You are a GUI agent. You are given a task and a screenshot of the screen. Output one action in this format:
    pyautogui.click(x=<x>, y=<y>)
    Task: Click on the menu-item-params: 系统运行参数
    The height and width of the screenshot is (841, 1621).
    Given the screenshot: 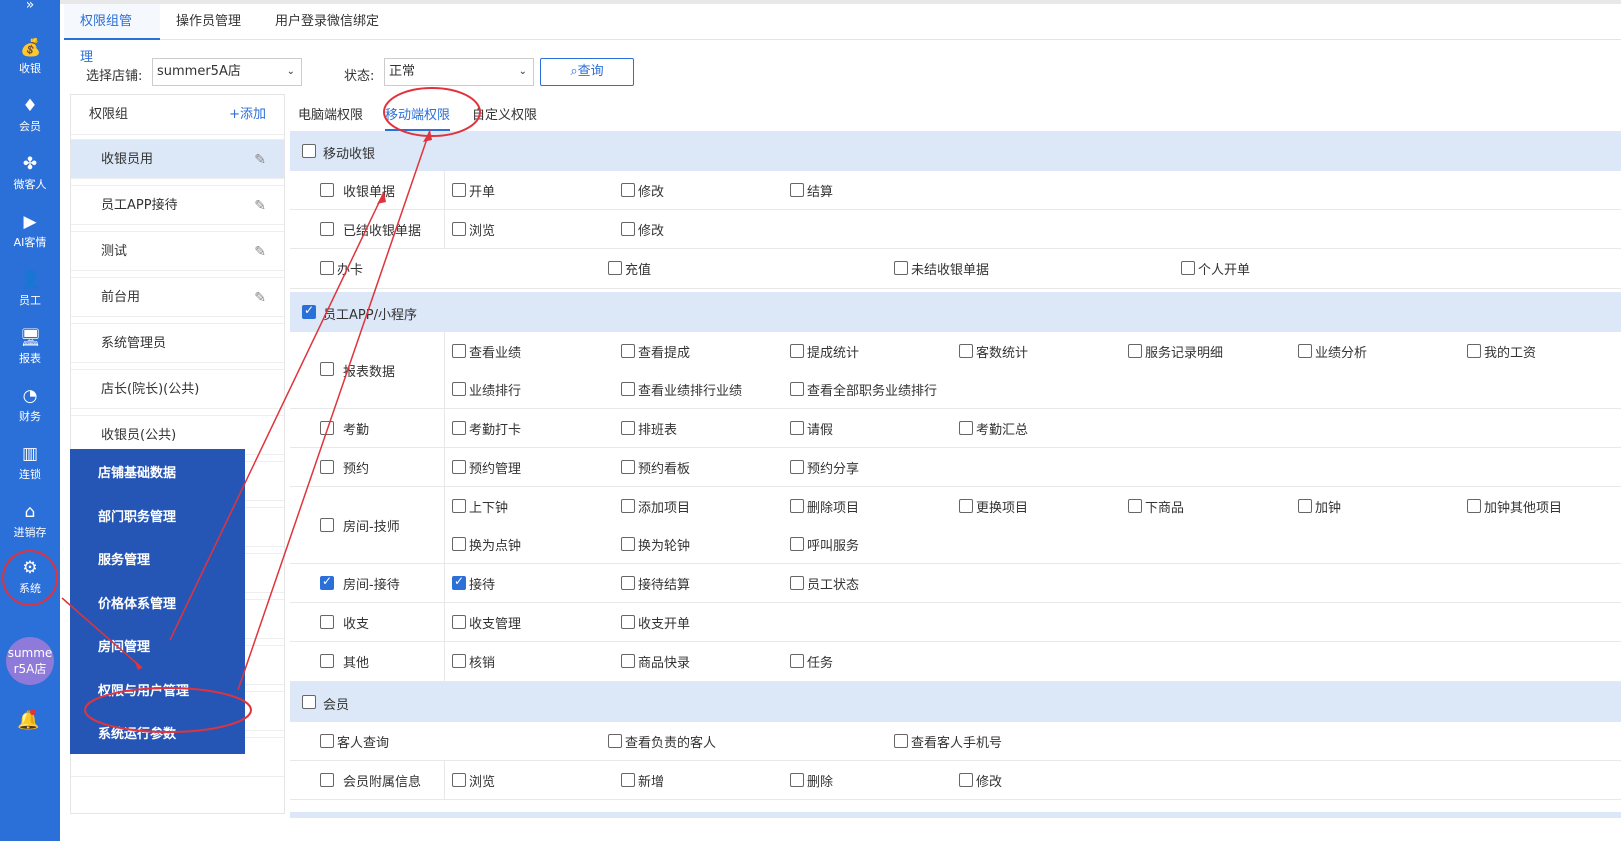 What is the action you would take?
    pyautogui.click(x=137, y=732)
    